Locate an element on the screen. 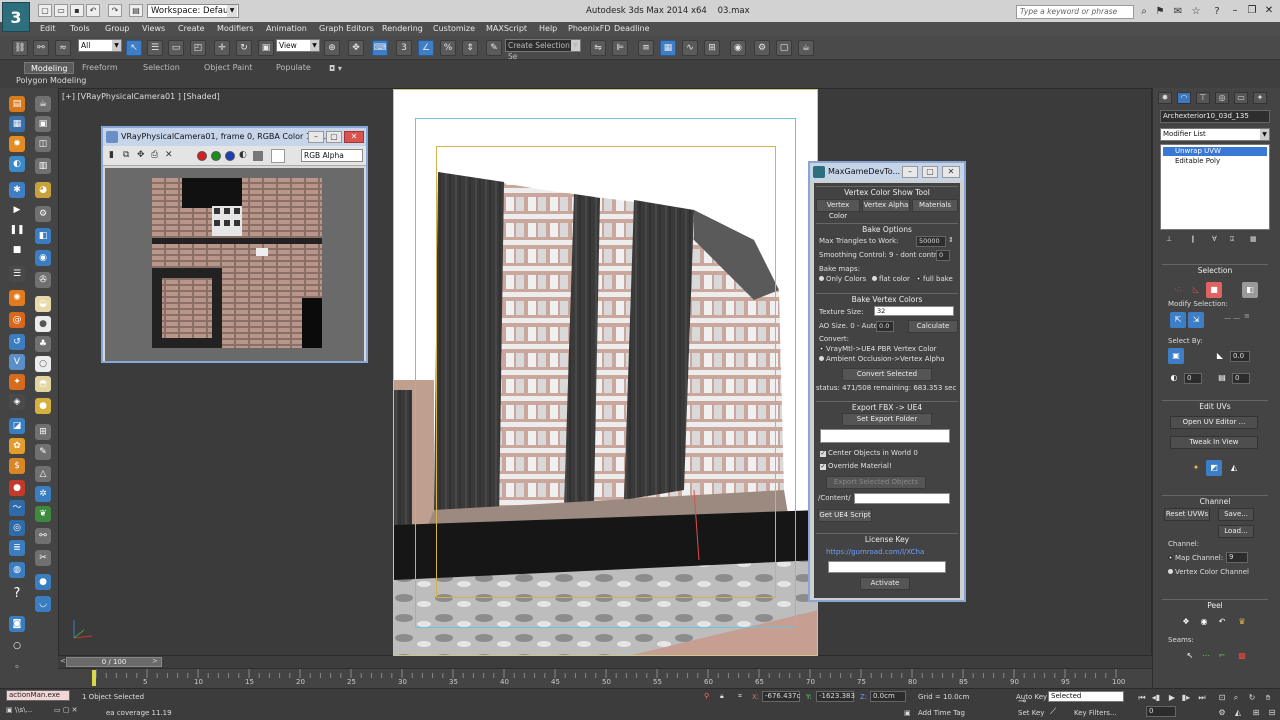 This screenshot has height=720, width=1280. open-file-icon: ▭ is located at coordinates (61, 10).